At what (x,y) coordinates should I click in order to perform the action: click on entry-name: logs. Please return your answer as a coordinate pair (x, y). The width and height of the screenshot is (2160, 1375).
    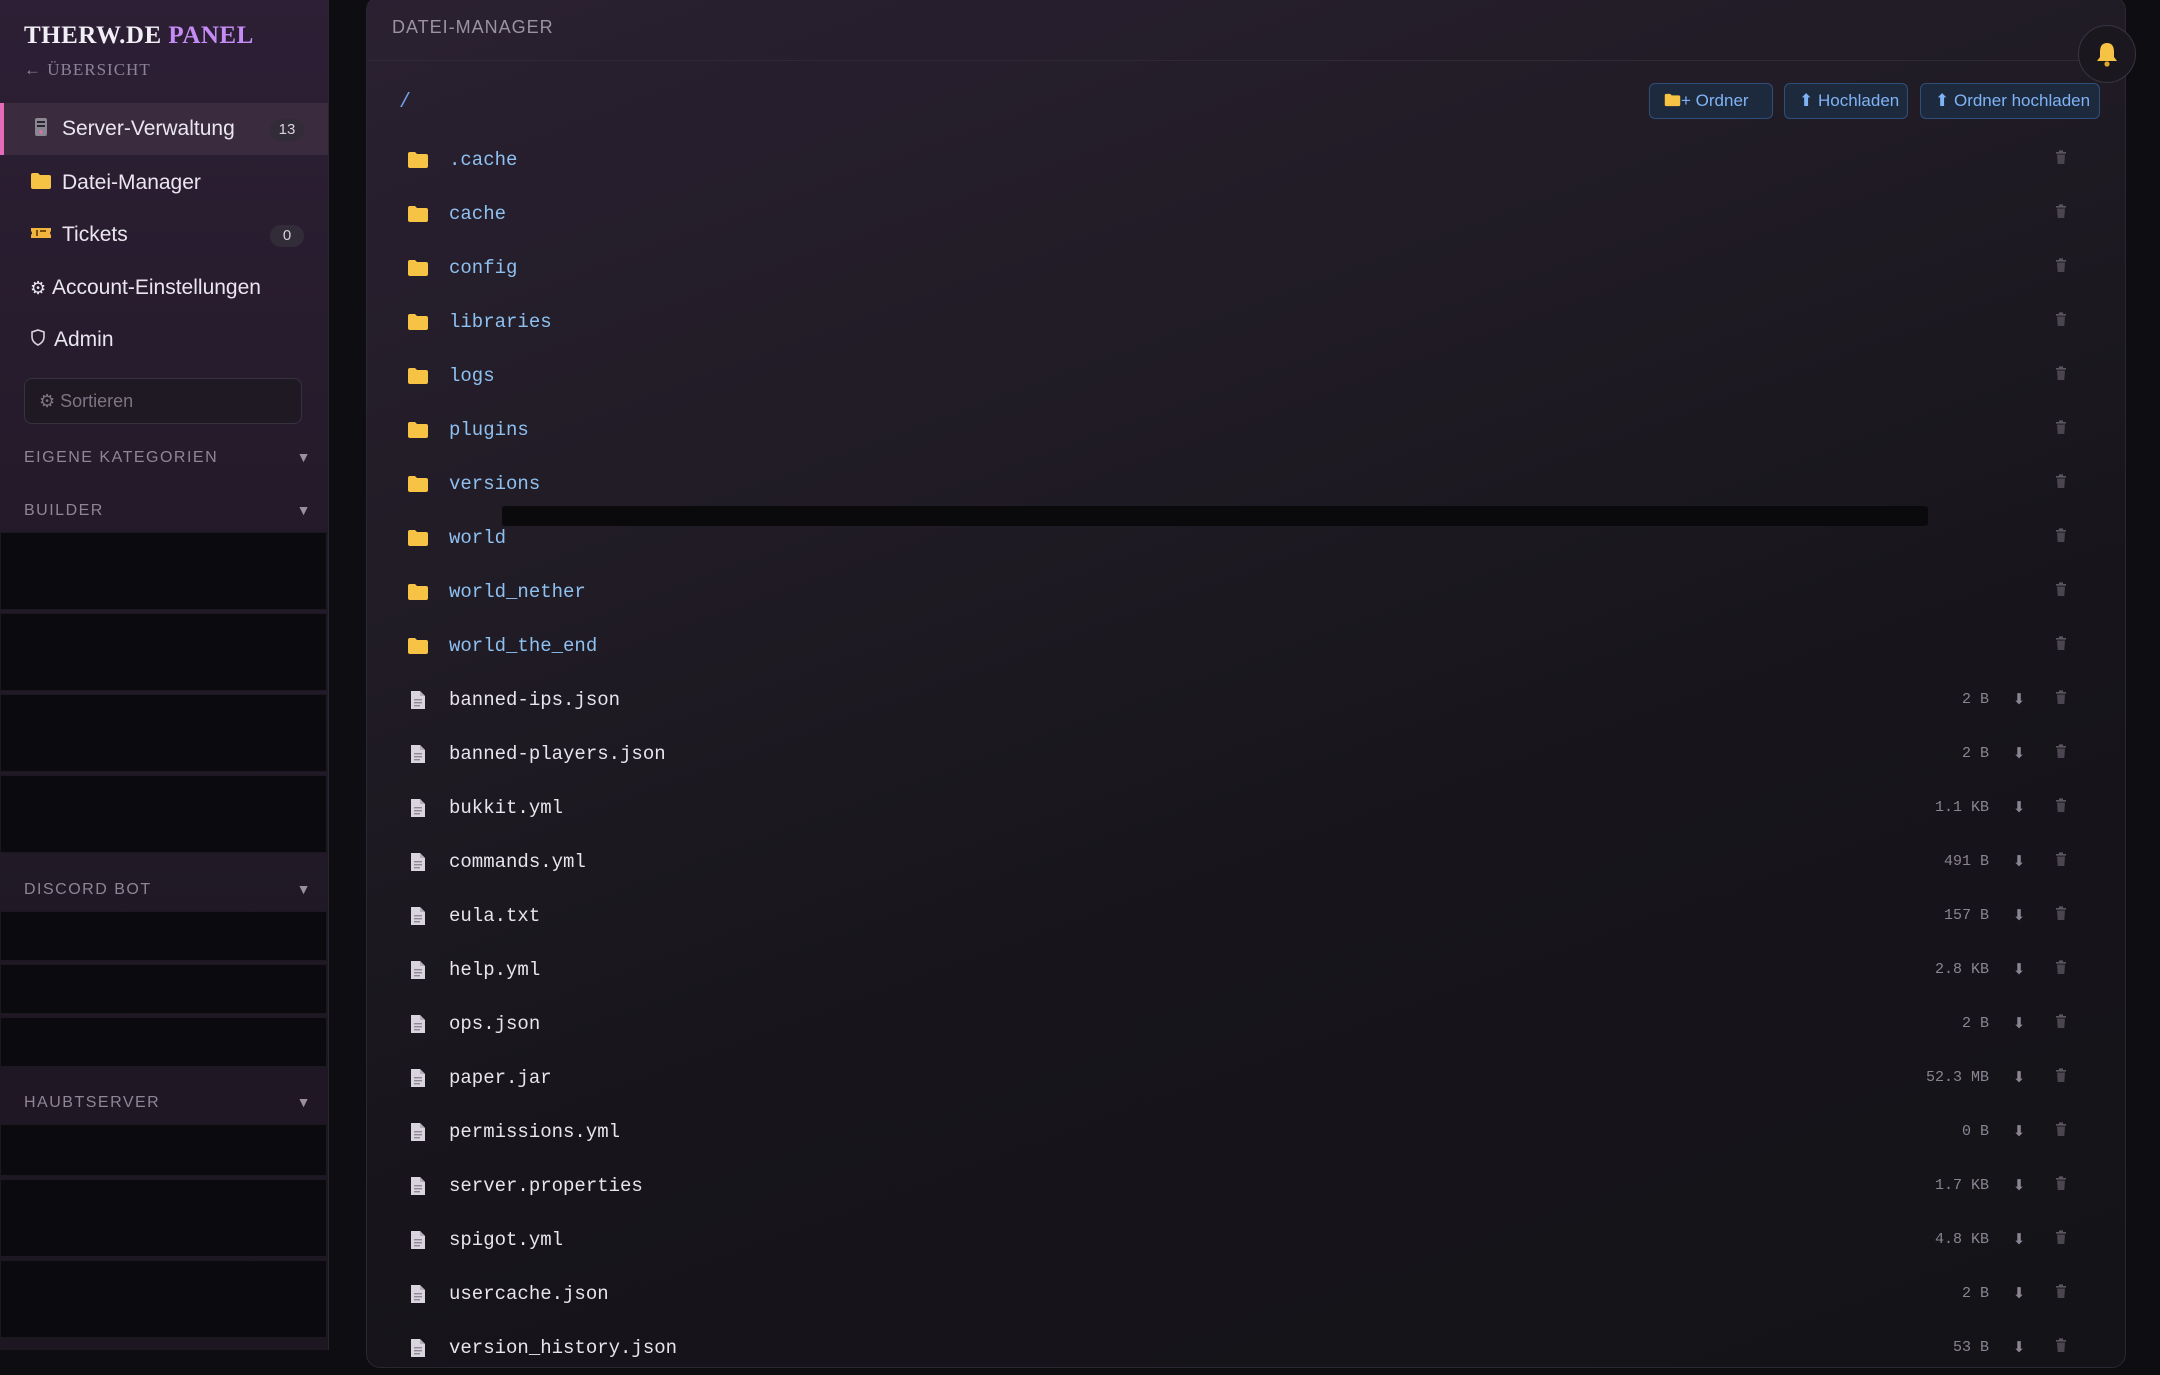
    Looking at the image, I should click on (472, 376).